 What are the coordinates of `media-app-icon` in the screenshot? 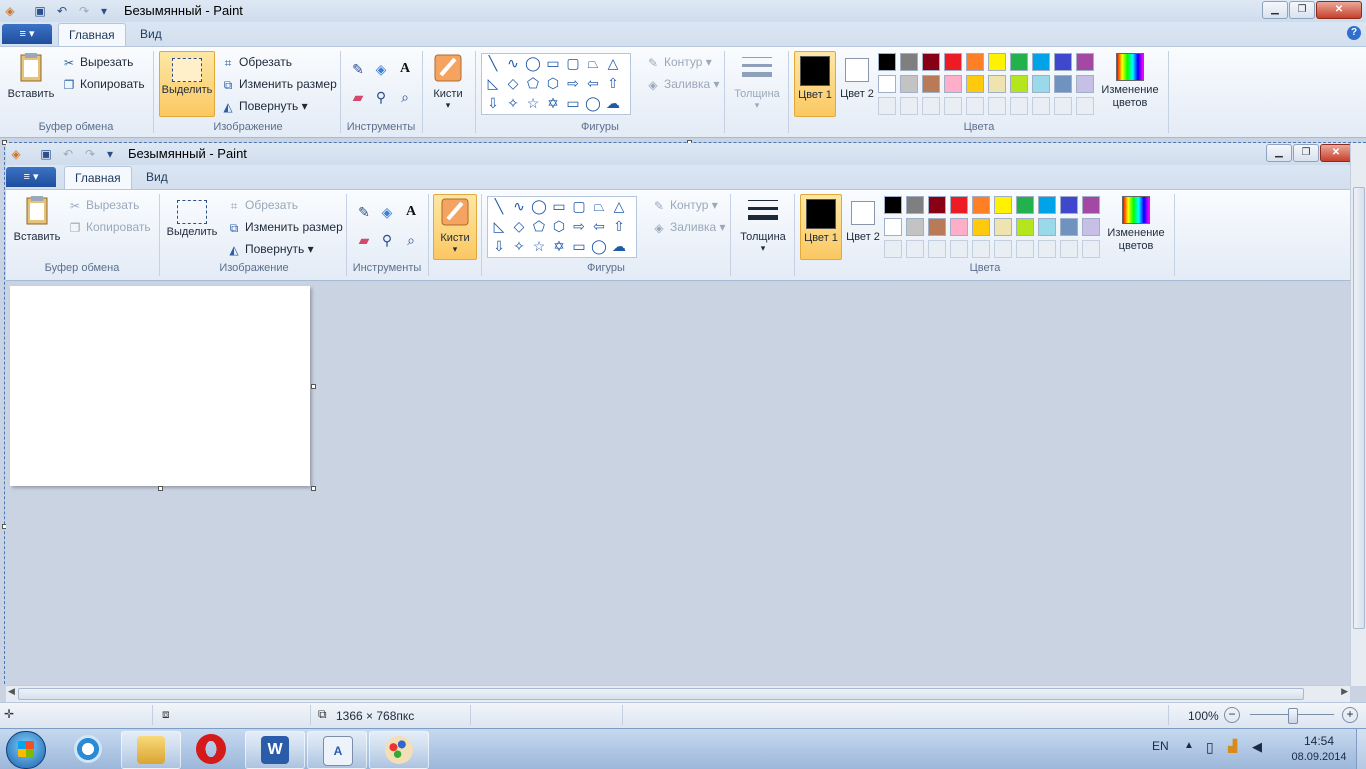 It's located at (88, 749).